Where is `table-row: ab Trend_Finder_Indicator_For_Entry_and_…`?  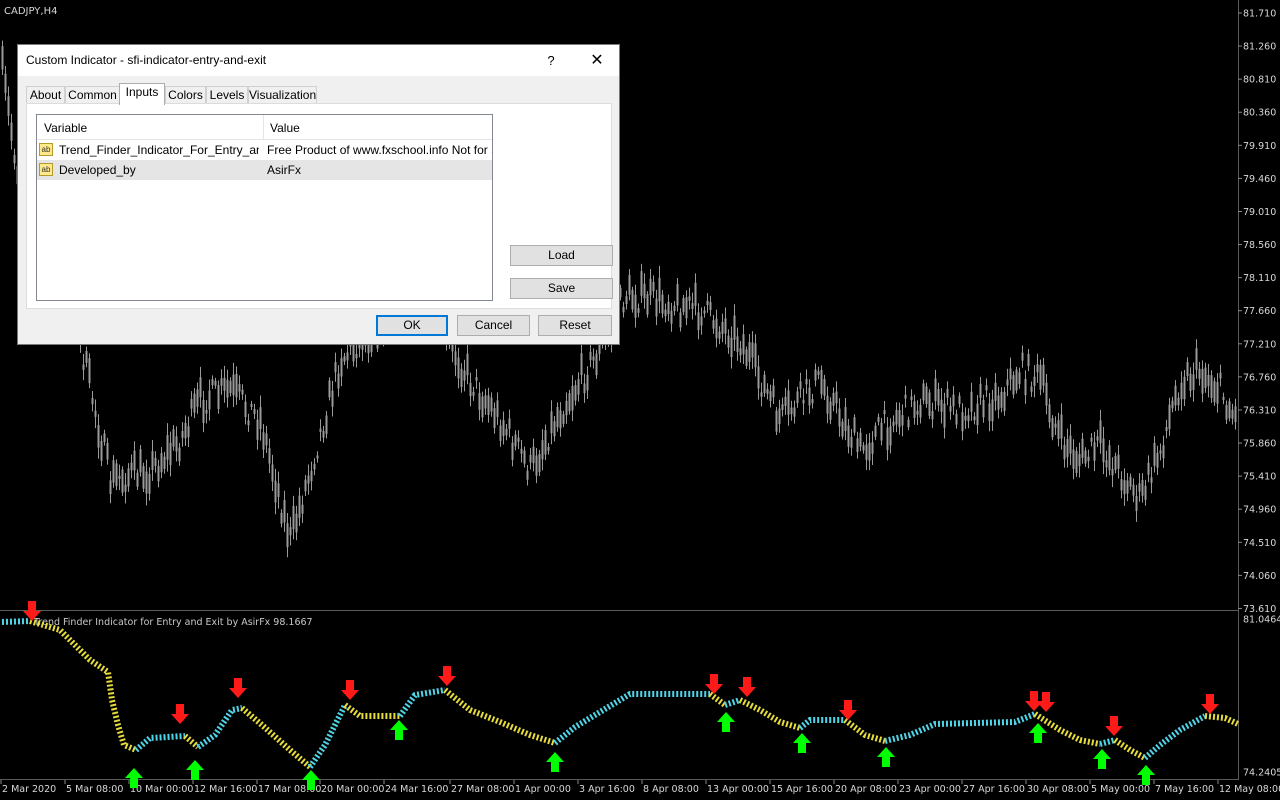
table-row: ab Trend_Finder_Indicator_For_Entry_and_… is located at coordinates (264, 150).